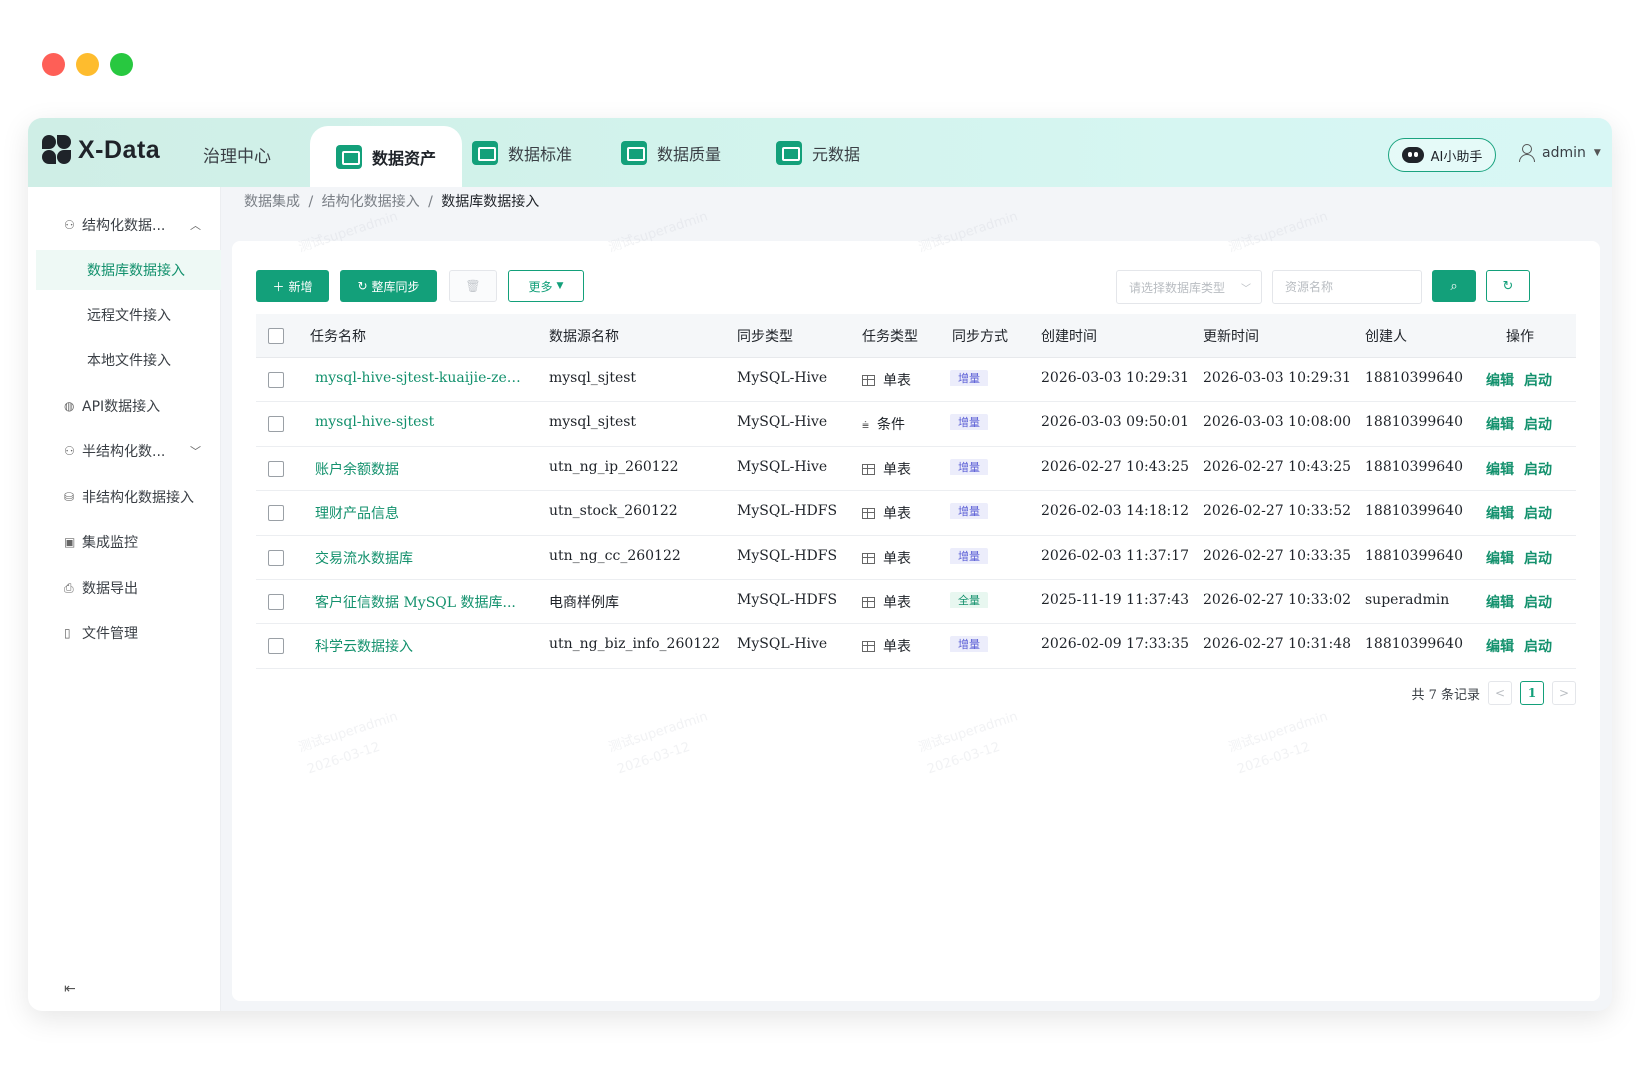  What do you see at coordinates (782, 466) in the screenshot?
I see `sync-type: MySQL-Hive` at bounding box center [782, 466].